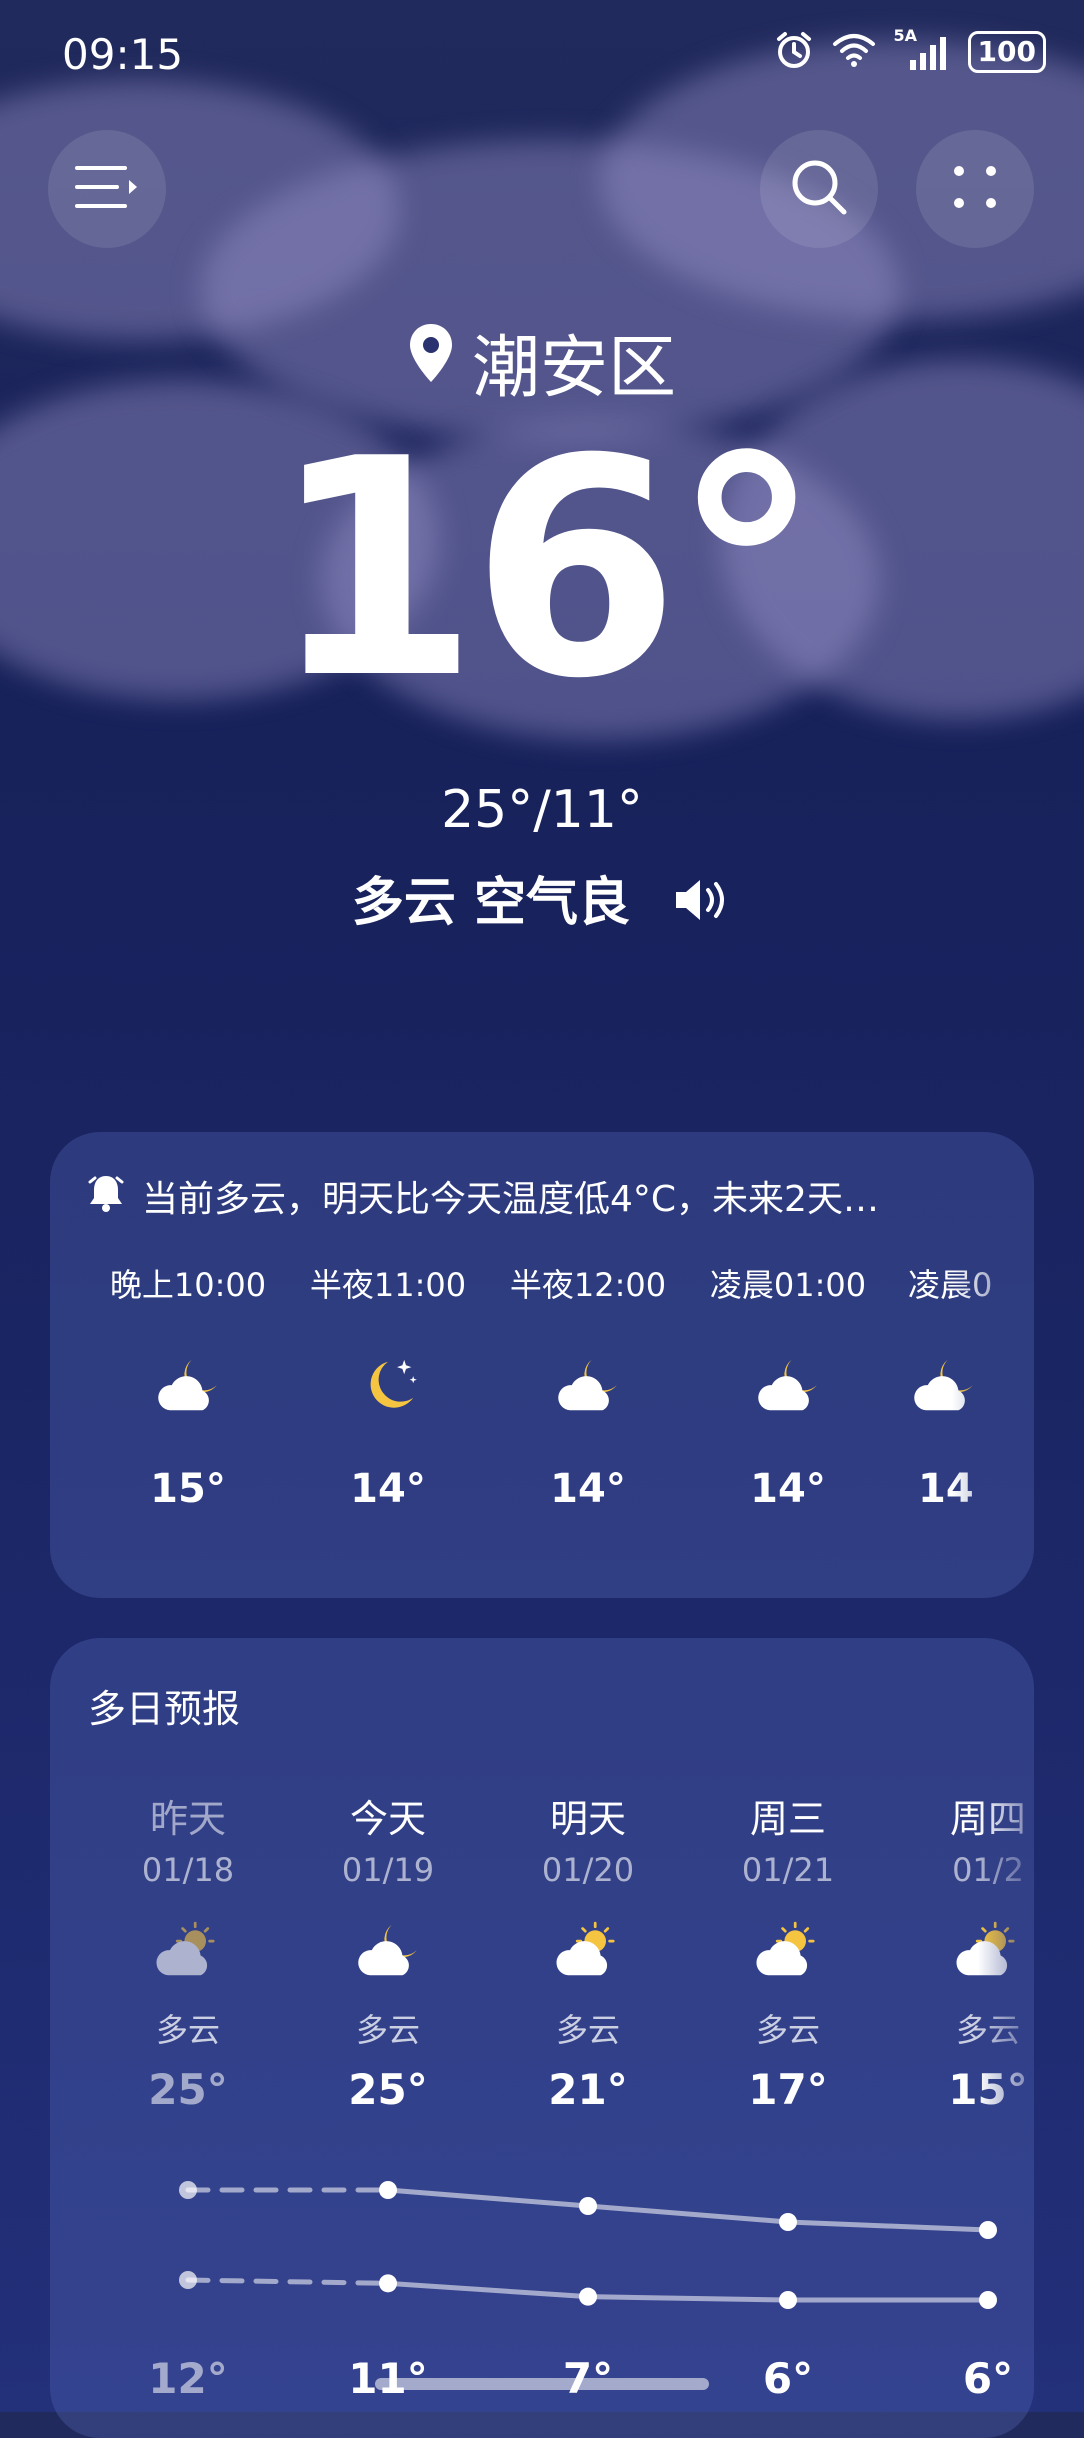  What do you see at coordinates (123, 54) in the screenshot?
I see `status-time: 09:15` at bounding box center [123, 54].